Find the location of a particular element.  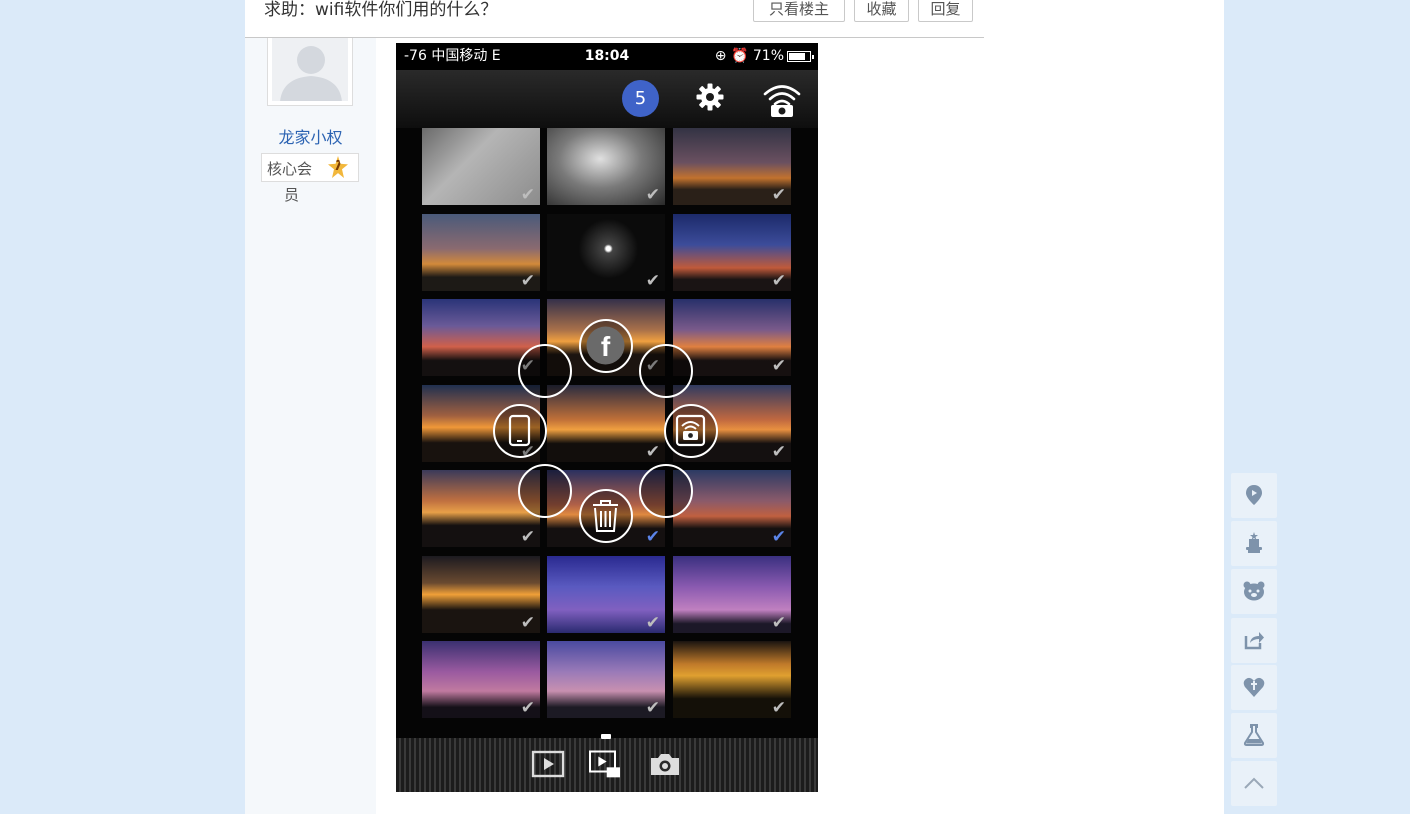

location-button is located at coordinates (1254, 495).